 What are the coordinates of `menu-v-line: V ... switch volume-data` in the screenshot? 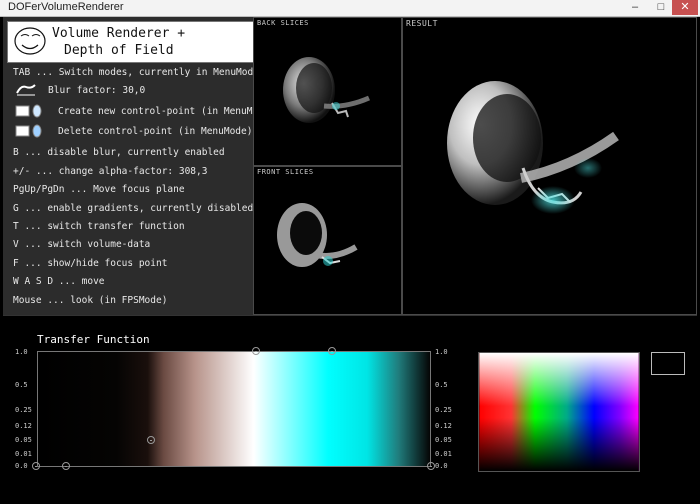 It's located at (82, 244).